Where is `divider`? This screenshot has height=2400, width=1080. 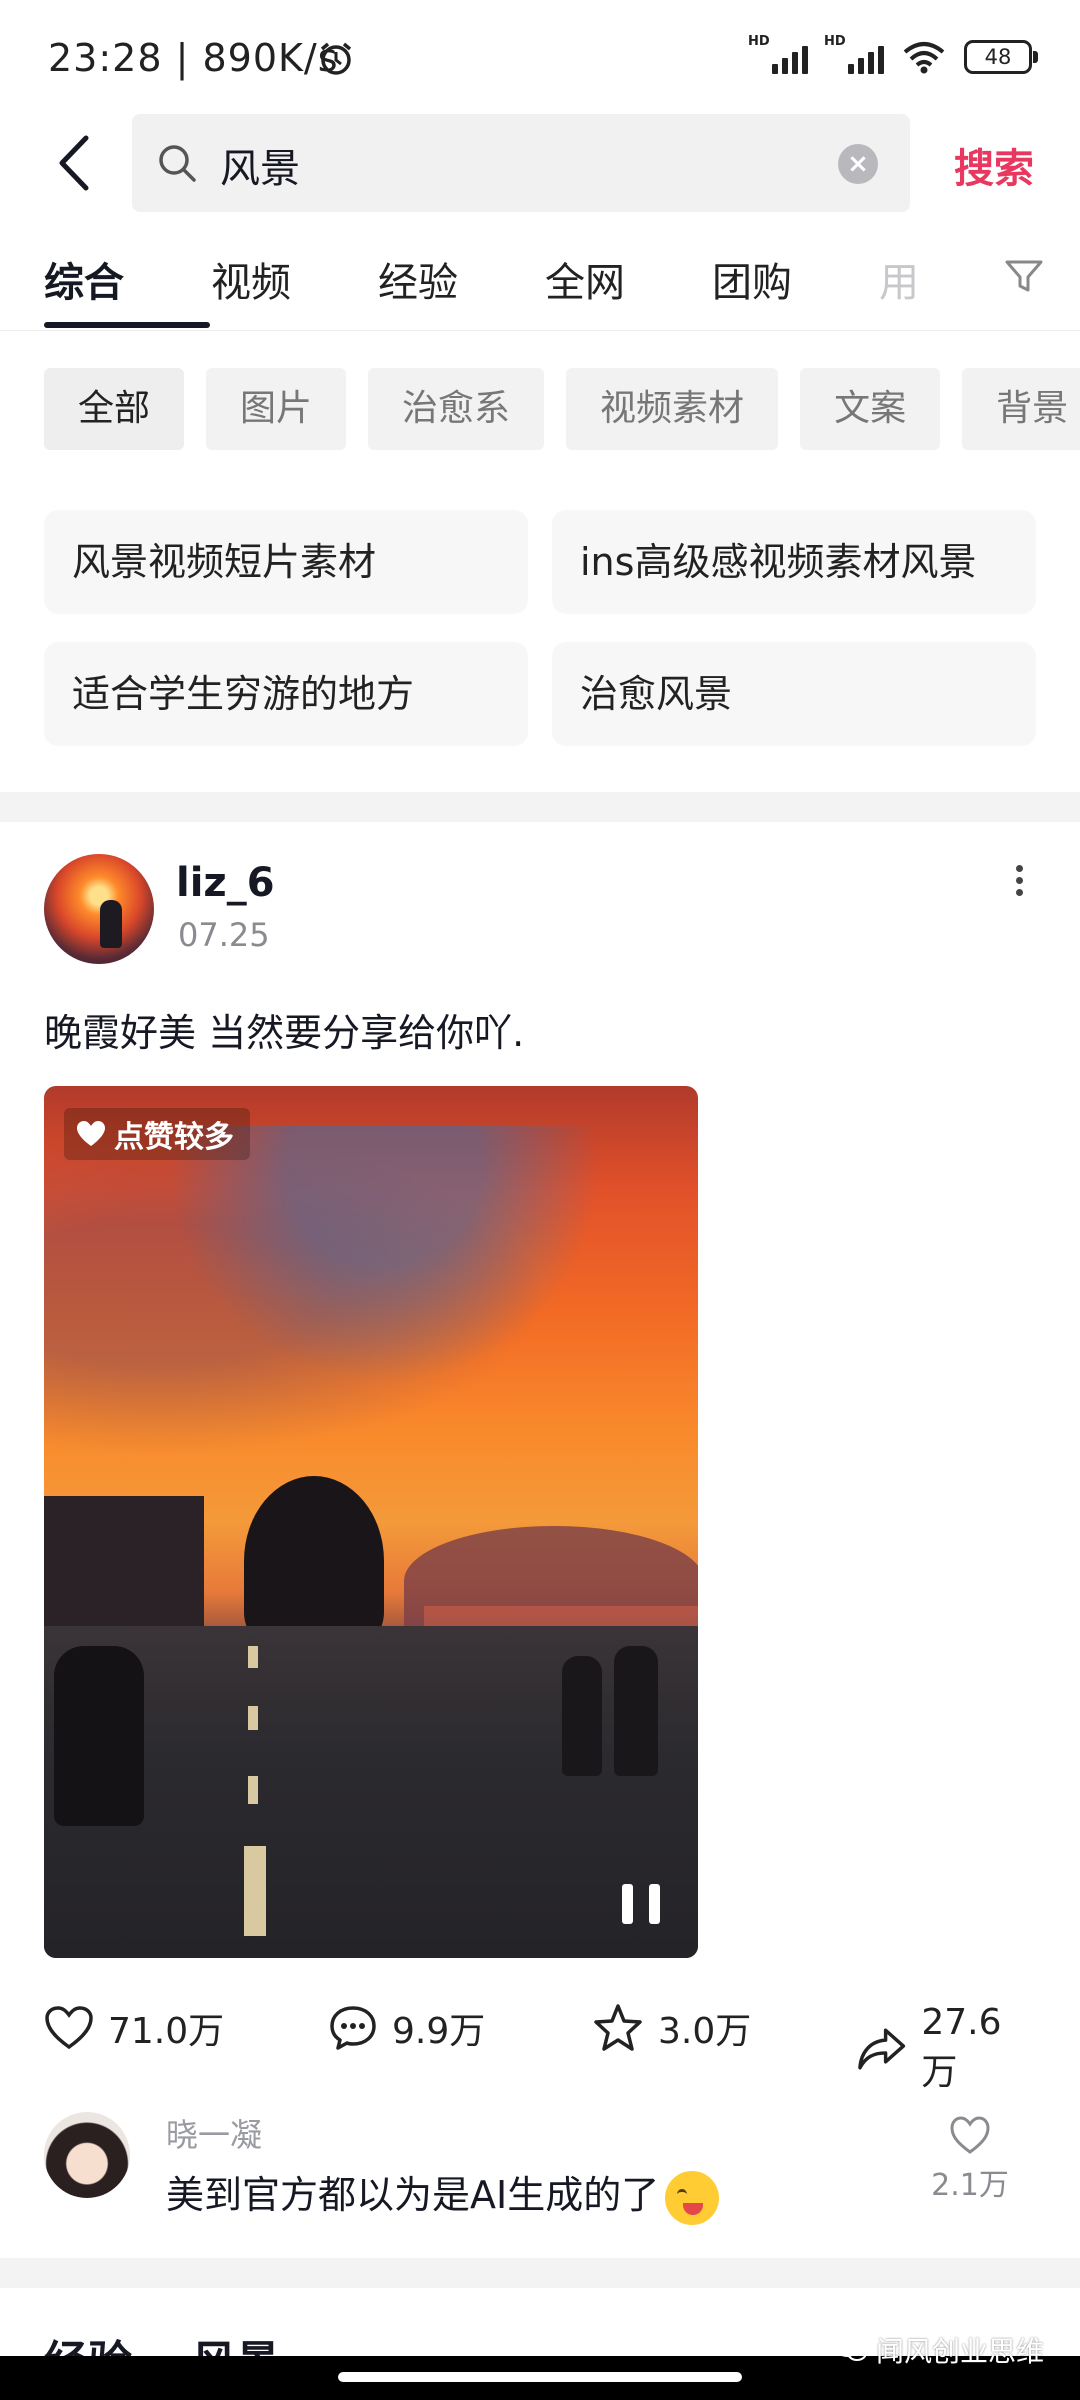
divider is located at coordinates (540, 330).